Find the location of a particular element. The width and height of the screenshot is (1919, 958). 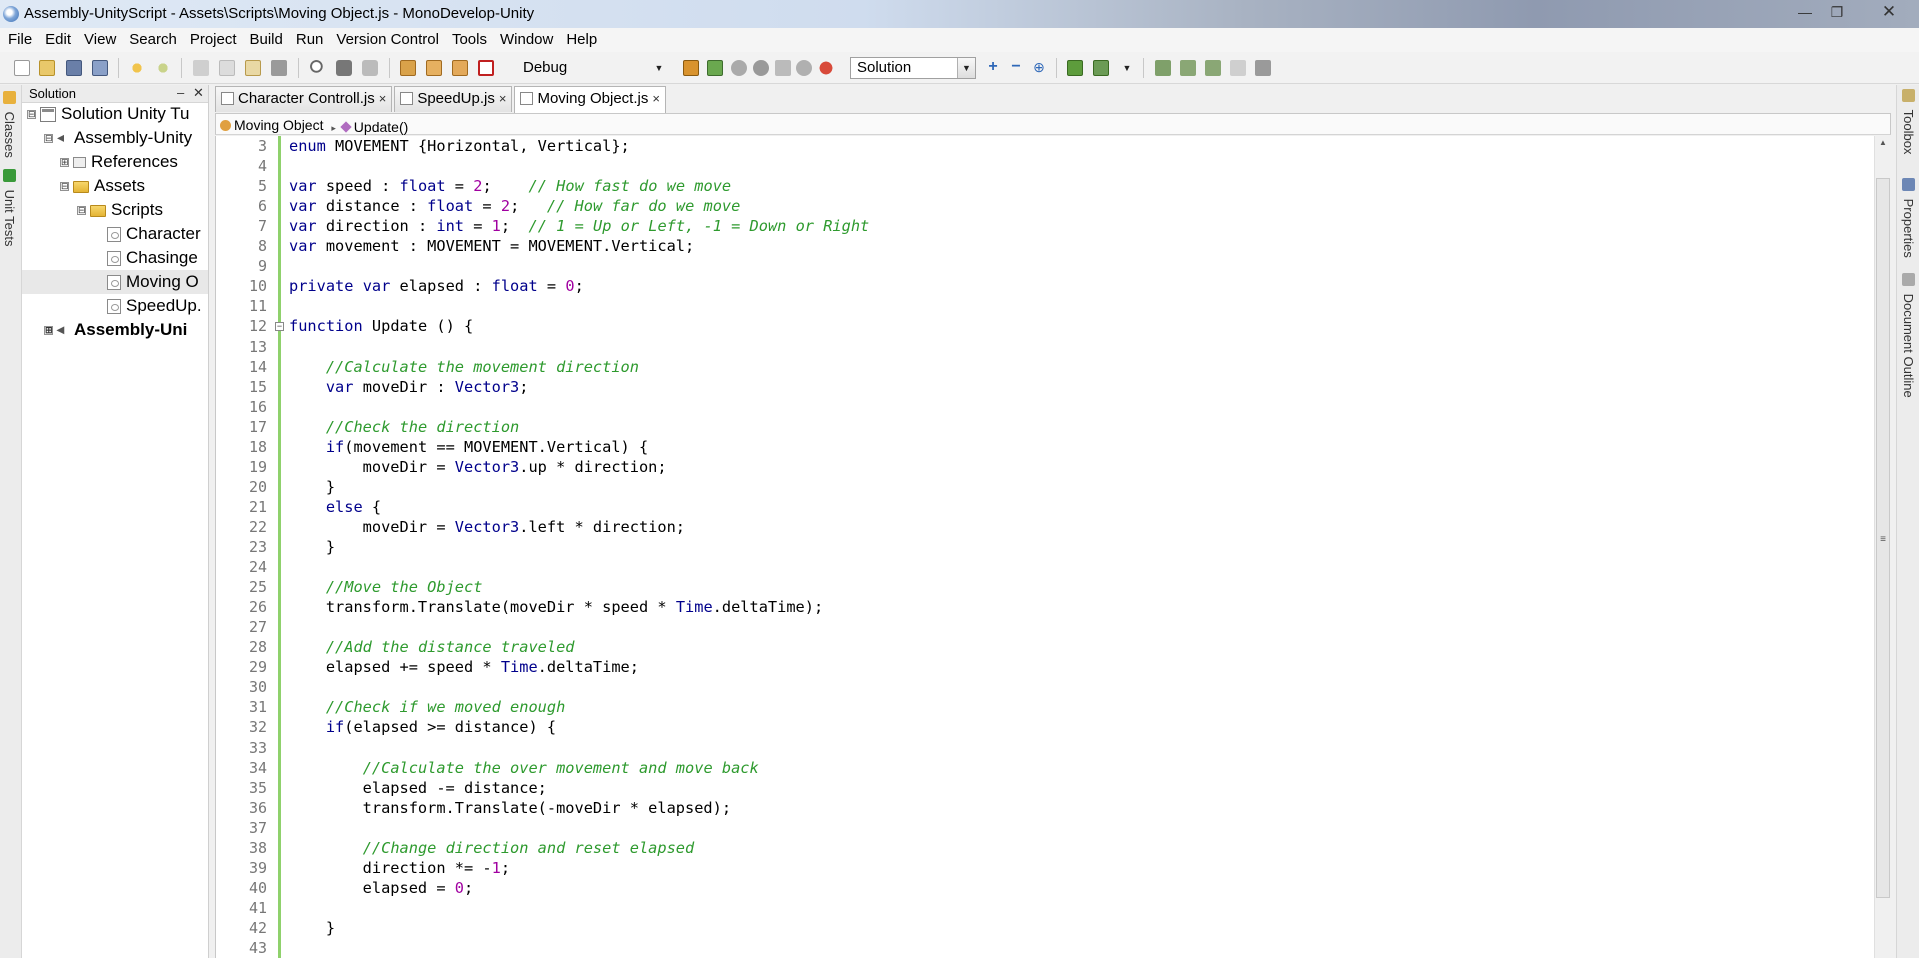

menu-search: Search is located at coordinates (156, 40).